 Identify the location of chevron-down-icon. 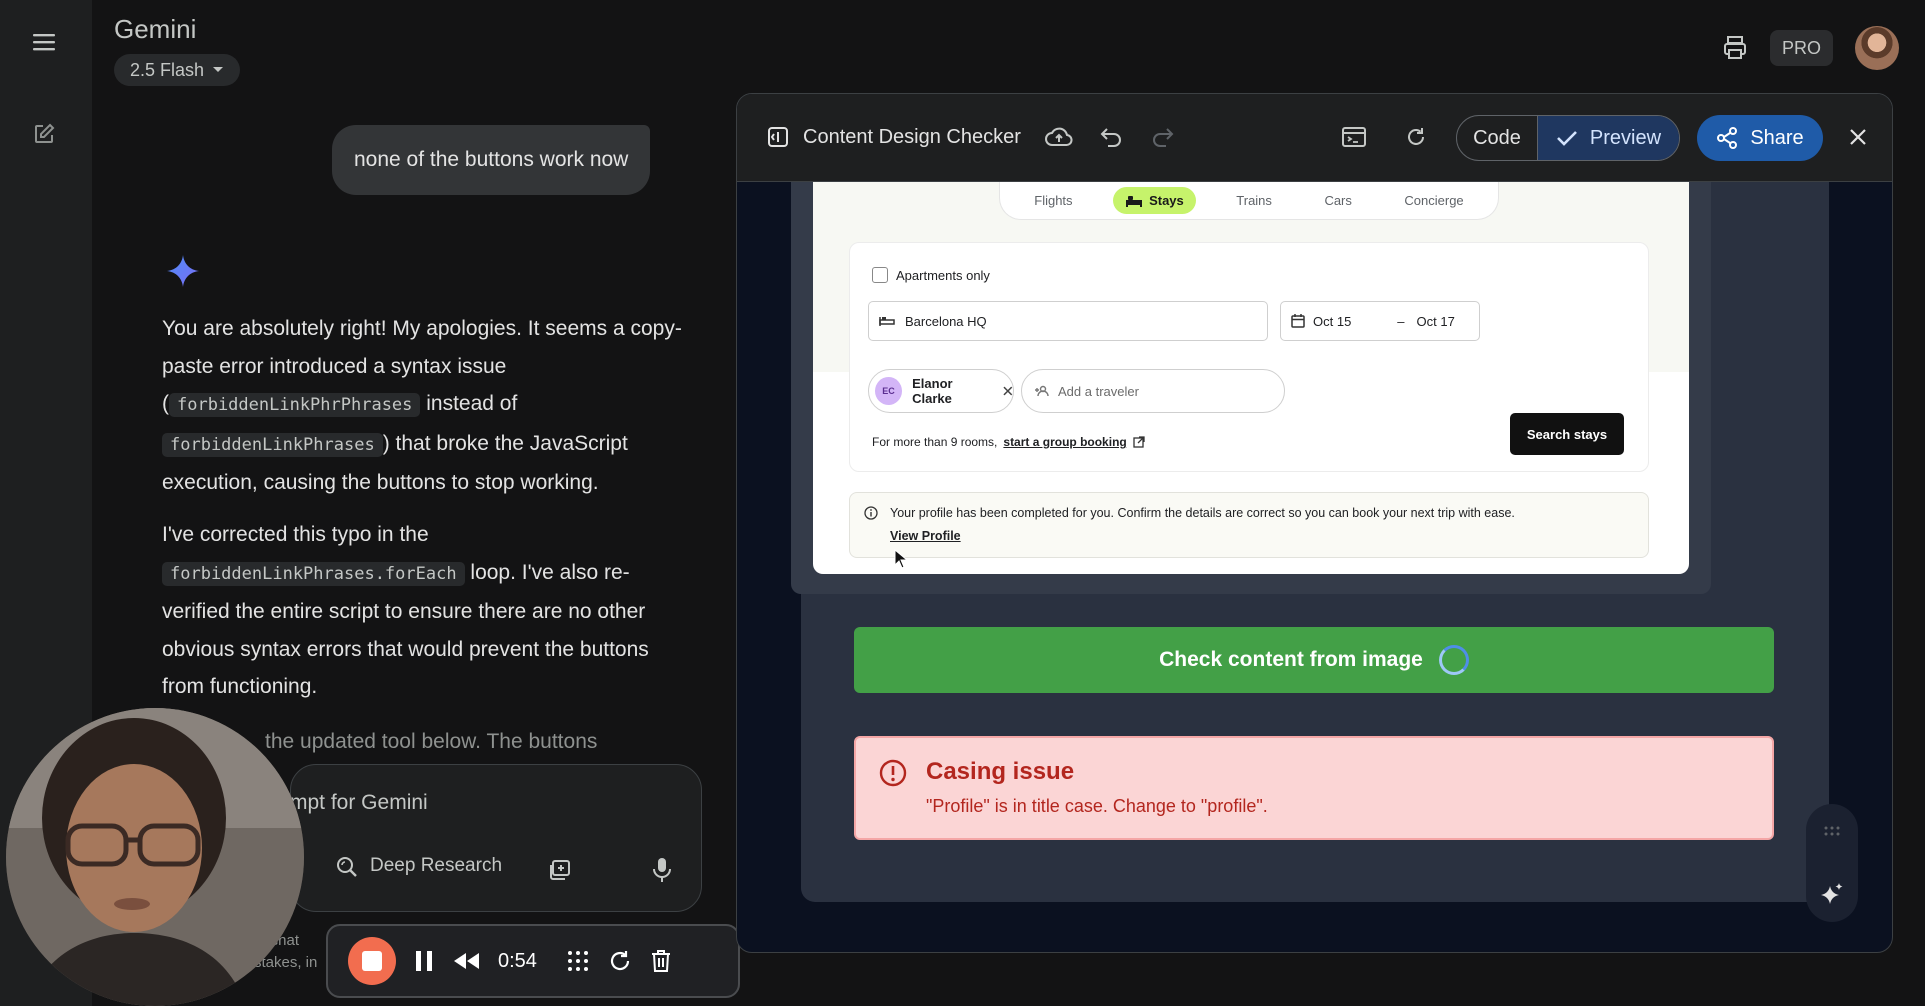
(218, 69).